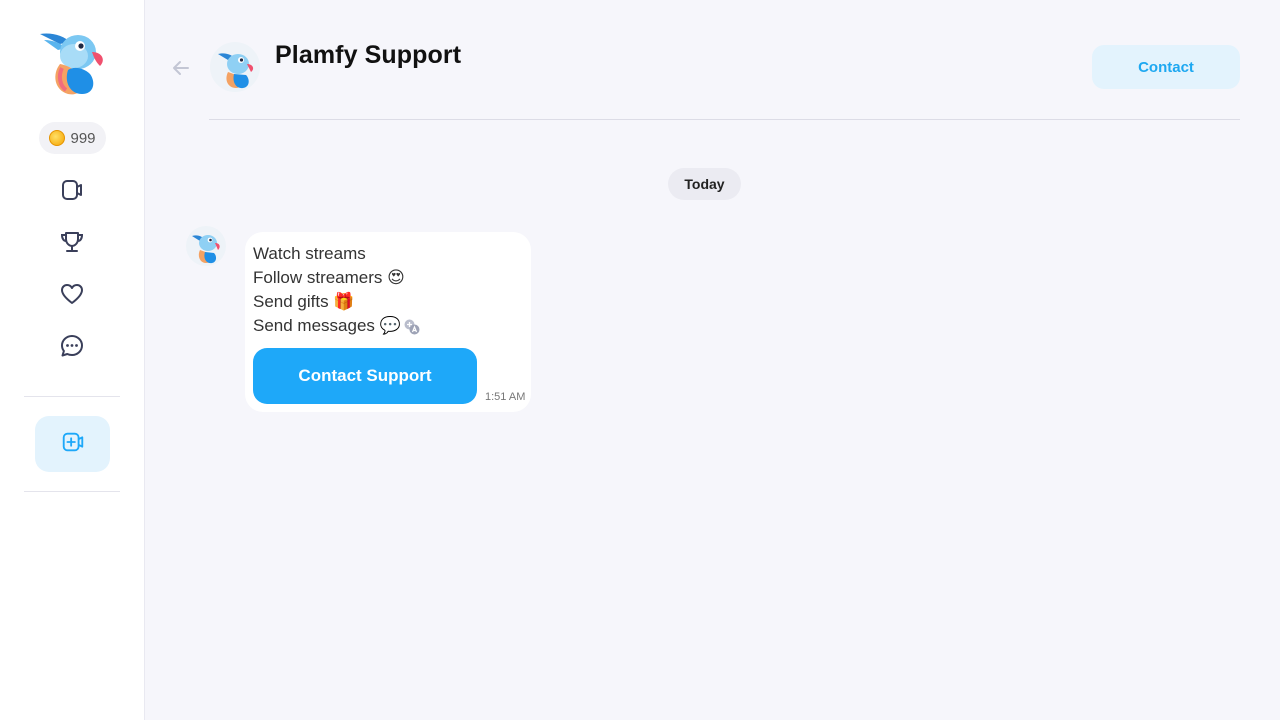 This screenshot has width=1280, height=720. What do you see at coordinates (1166, 67) in the screenshot?
I see `contact-button: Contact` at bounding box center [1166, 67].